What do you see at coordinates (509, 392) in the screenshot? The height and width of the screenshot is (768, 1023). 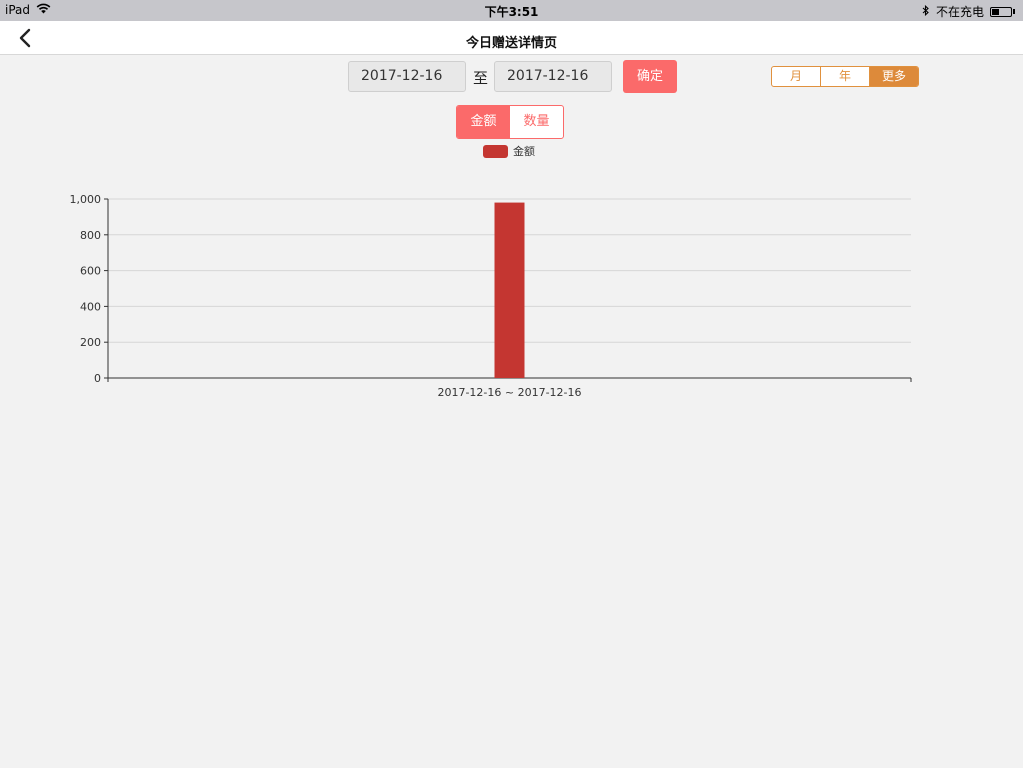 I see `x-tick-label: 2017-12-16 ~ 2017-12-16` at bounding box center [509, 392].